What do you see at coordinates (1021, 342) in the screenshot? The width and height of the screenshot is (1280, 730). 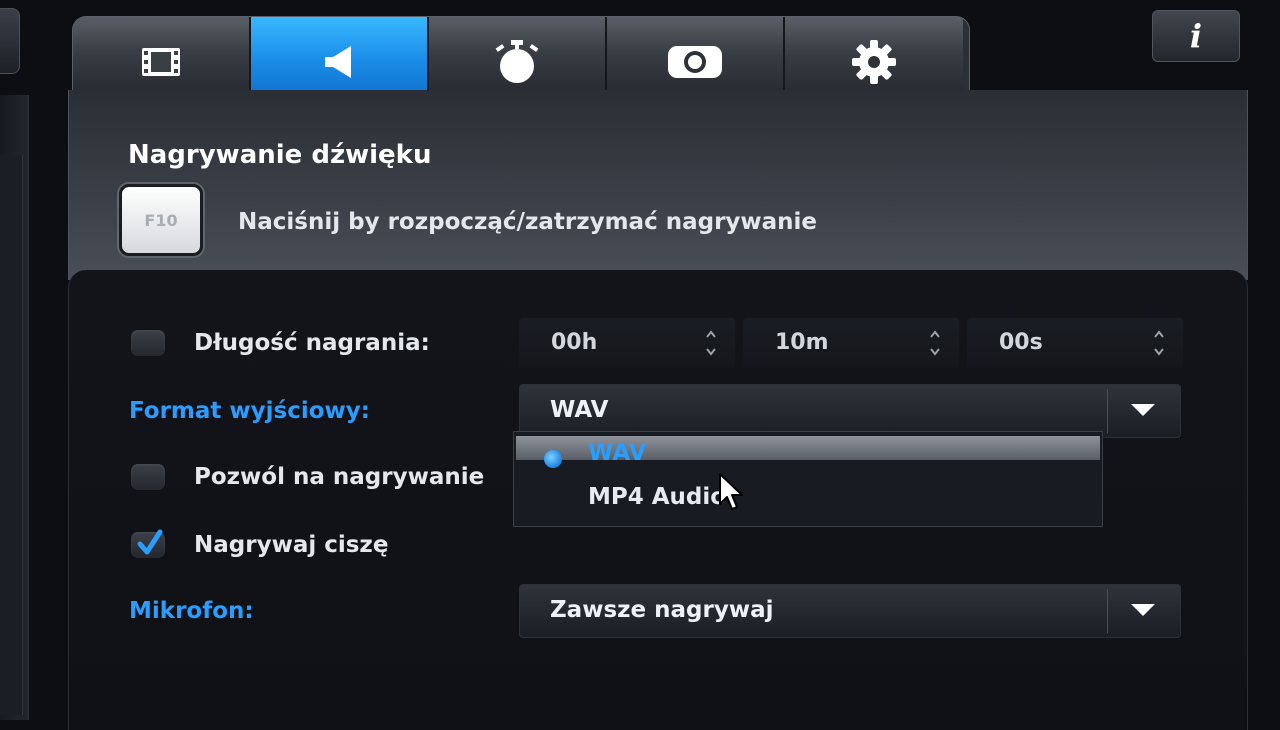 I see `seconds-value: 00s` at bounding box center [1021, 342].